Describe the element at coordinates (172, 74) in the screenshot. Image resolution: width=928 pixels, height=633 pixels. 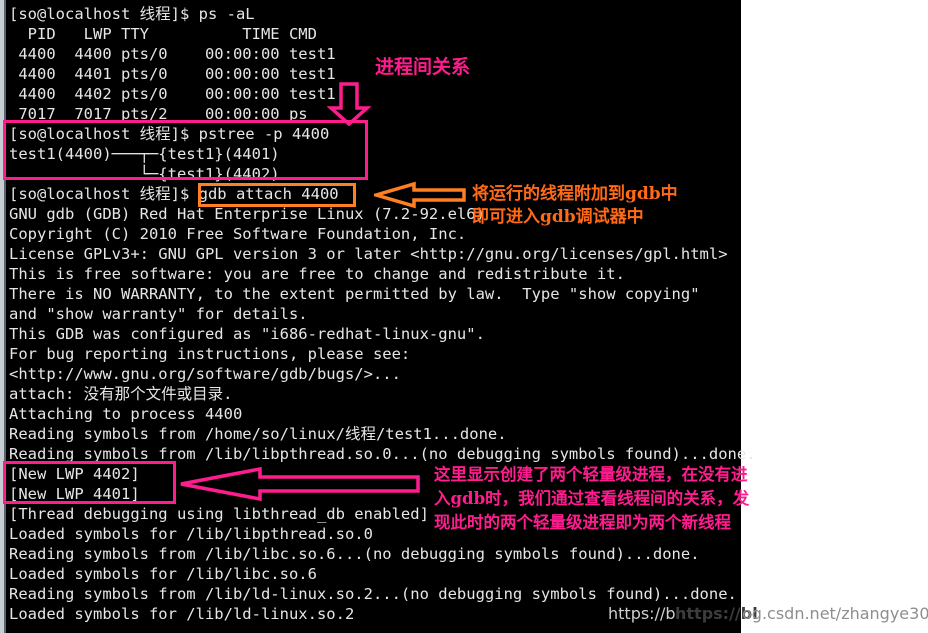
I see `terminal-line: 4400 4401 pts/0 00:00:00 test1` at that location.